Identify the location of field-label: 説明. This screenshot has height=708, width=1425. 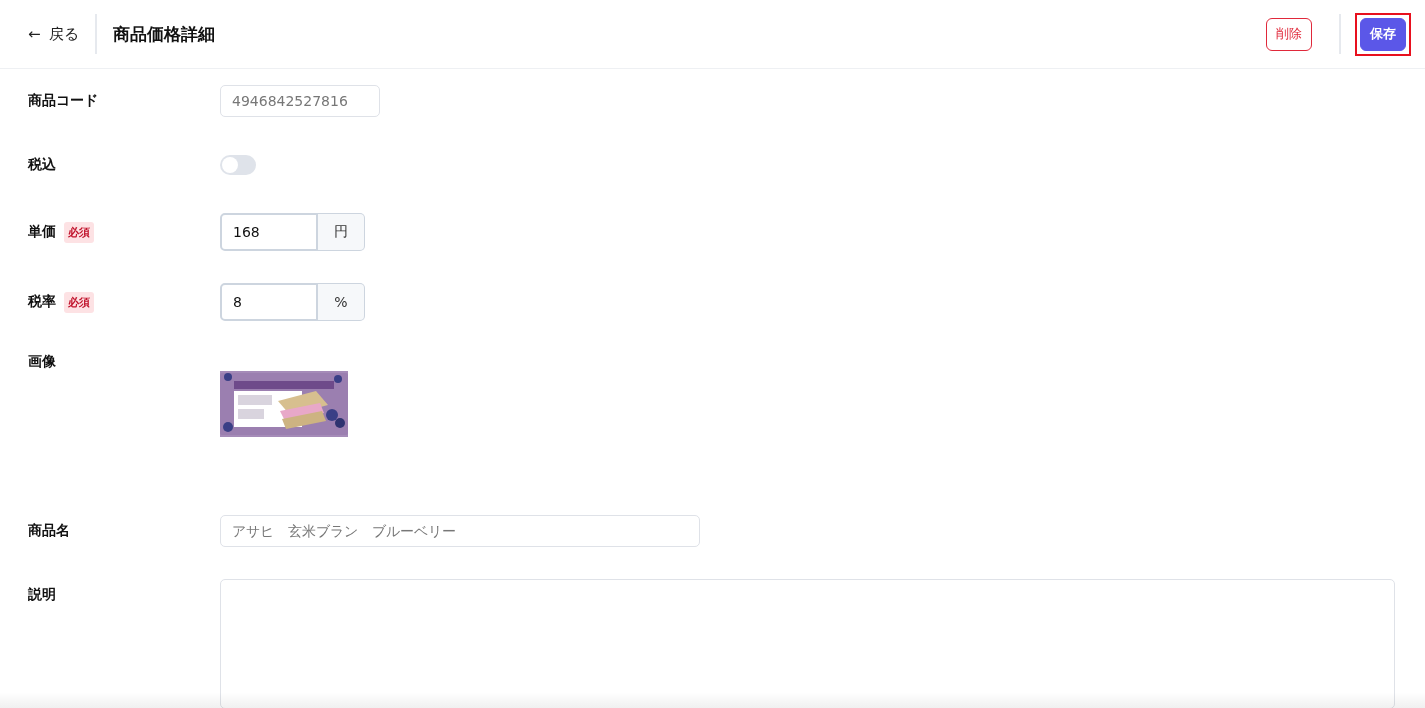
(42, 595).